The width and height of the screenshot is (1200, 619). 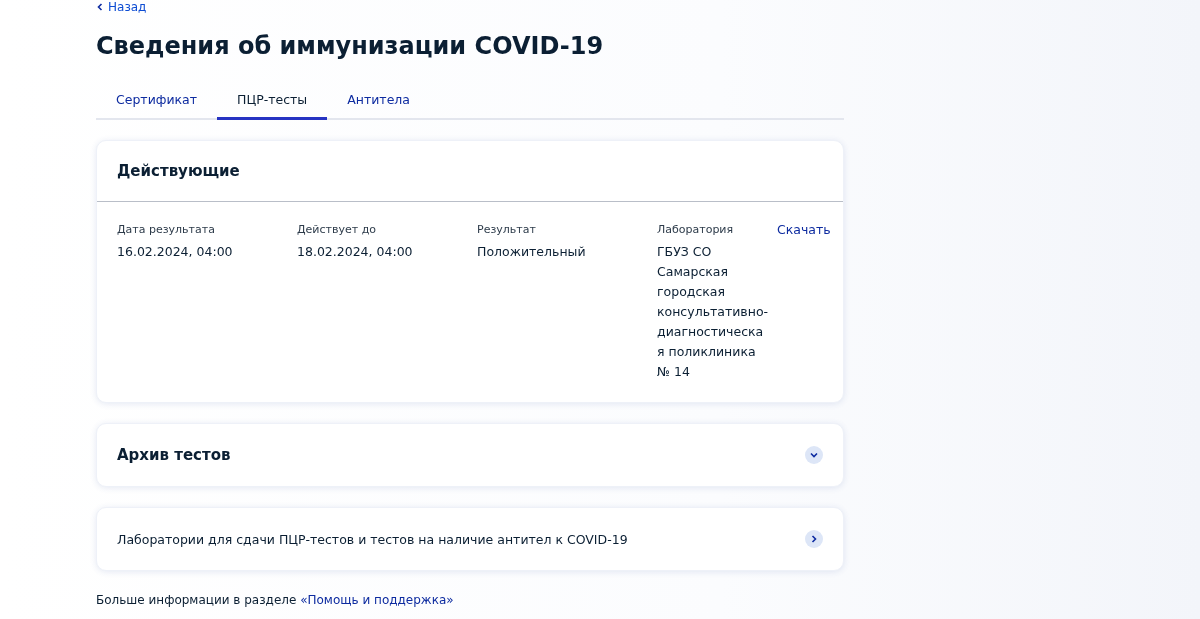 What do you see at coordinates (272, 102) in the screenshot?
I see `tab: ПЦР-тесты` at bounding box center [272, 102].